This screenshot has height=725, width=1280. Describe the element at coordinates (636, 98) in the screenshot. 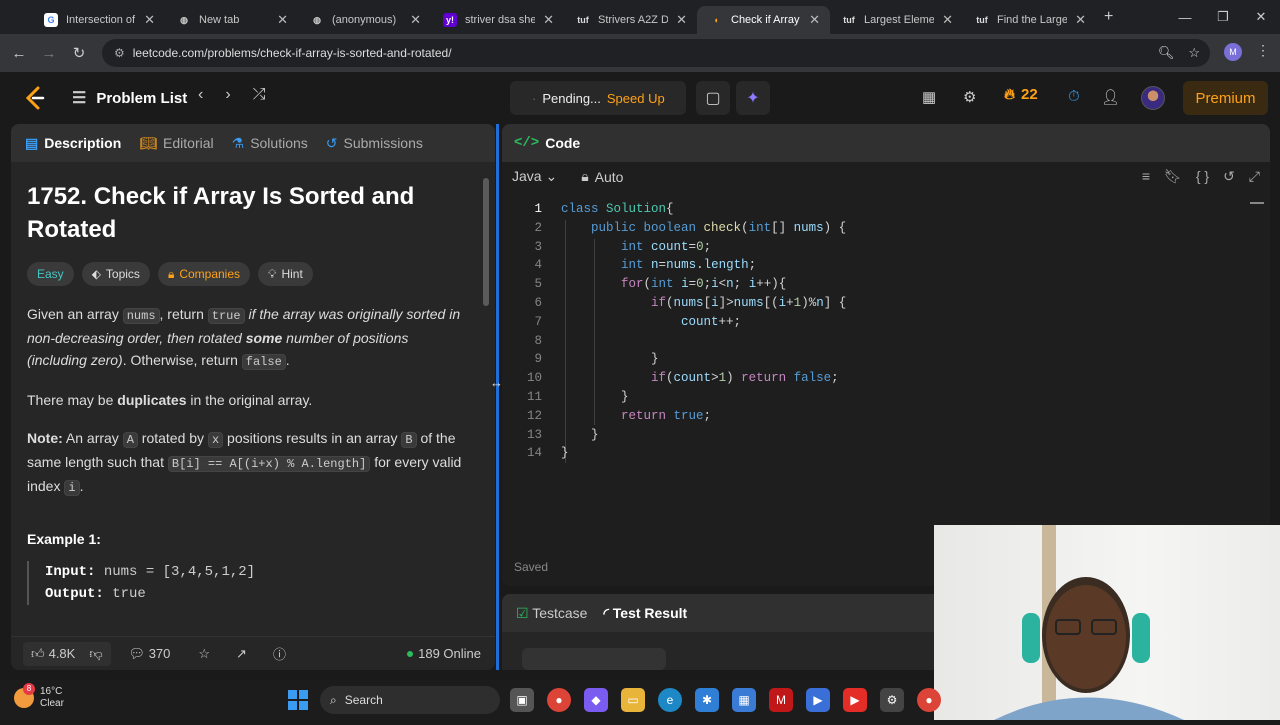

I see `speed-up-link: Speed Up` at that location.